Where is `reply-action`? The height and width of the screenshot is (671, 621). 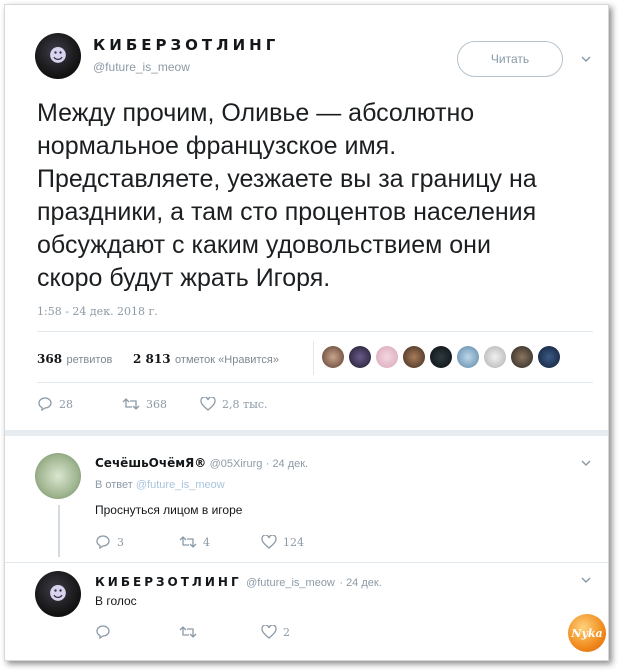 reply-action is located at coordinates (106, 632).